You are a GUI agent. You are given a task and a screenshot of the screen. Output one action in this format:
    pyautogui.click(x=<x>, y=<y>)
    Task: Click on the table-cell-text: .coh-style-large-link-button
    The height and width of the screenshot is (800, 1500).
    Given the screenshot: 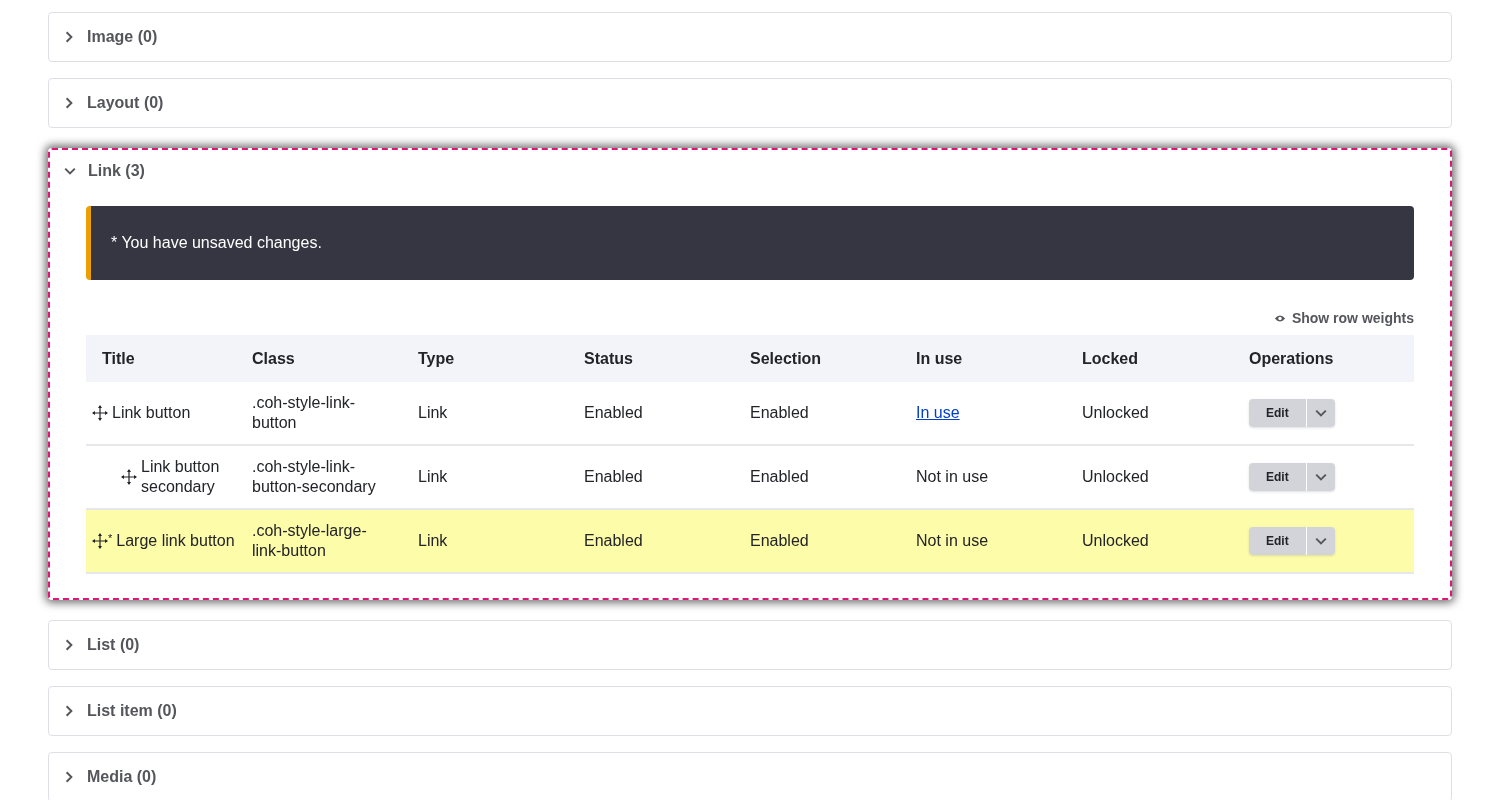 What is the action you would take?
    pyautogui.click(x=310, y=541)
    